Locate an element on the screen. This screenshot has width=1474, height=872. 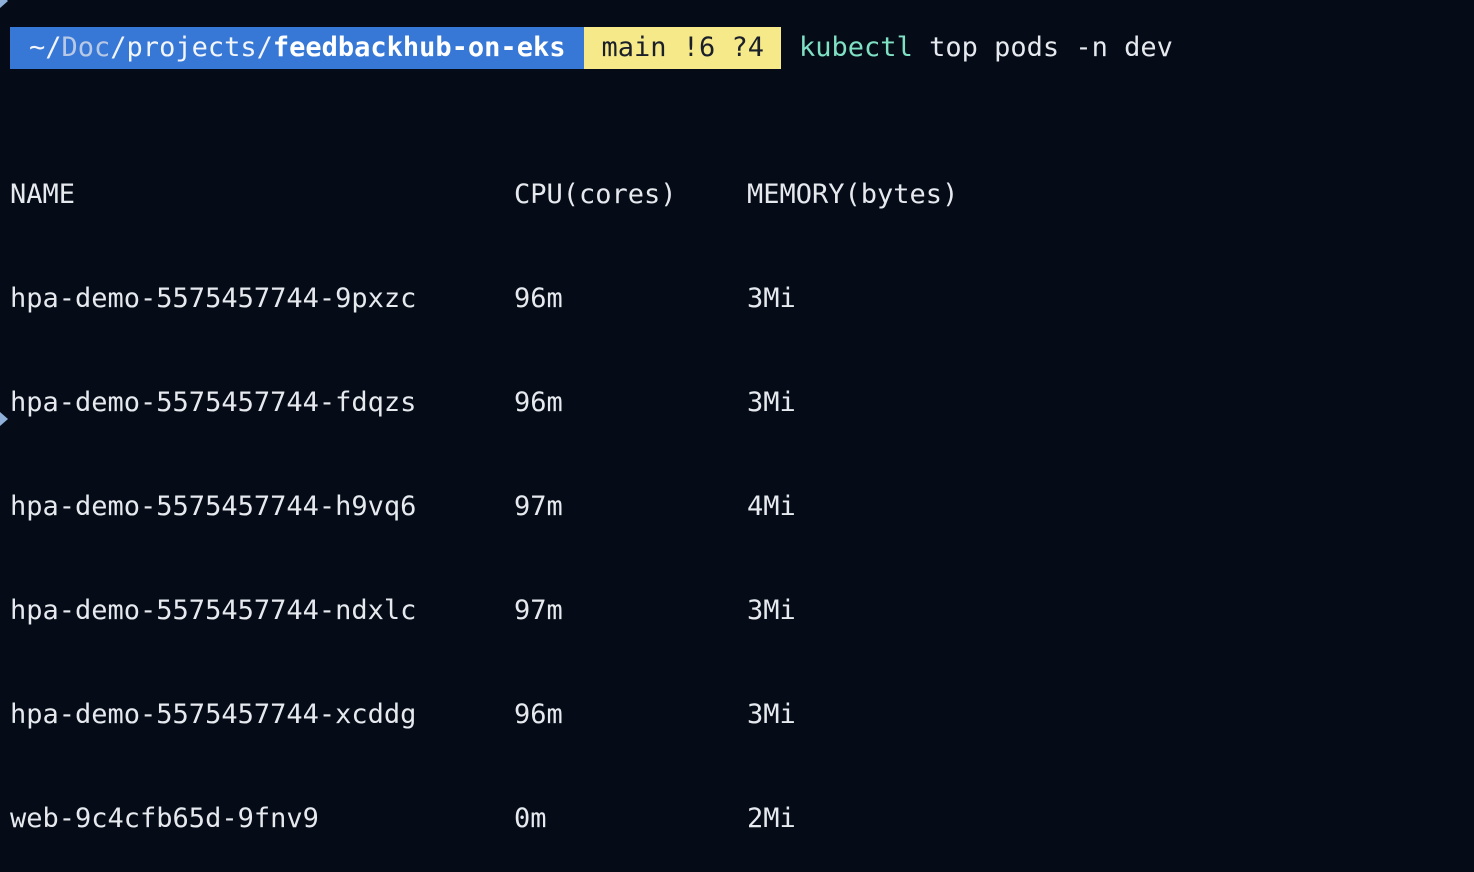
table-row: web-9c4cfb65d-9fnv9 0m 2Mi is located at coordinates (528, 819).